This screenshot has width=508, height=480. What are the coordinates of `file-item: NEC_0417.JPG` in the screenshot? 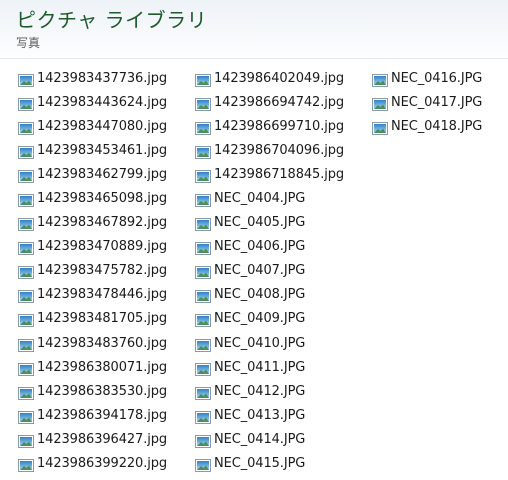 It's located at (437, 102).